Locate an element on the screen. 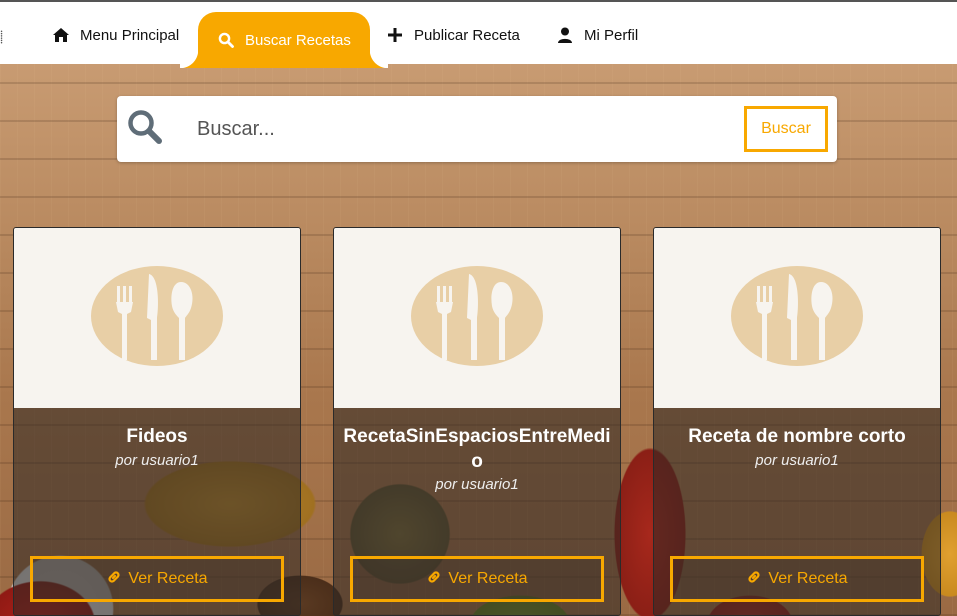 This screenshot has width=957, height=616. tab-menu-principal: Menu Principal is located at coordinates (115, 35).